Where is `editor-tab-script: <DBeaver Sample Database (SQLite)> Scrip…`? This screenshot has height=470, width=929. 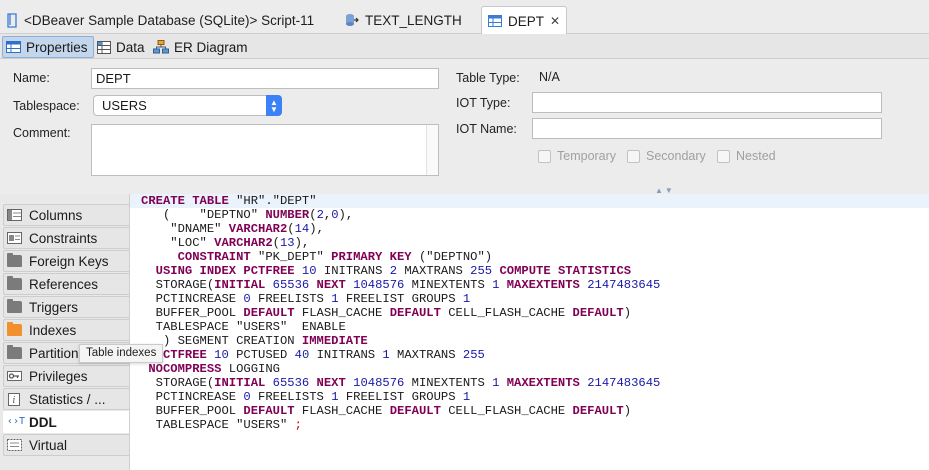
editor-tab-script: <DBeaver Sample Database (SQLite)> Scrip… is located at coordinates (160, 20).